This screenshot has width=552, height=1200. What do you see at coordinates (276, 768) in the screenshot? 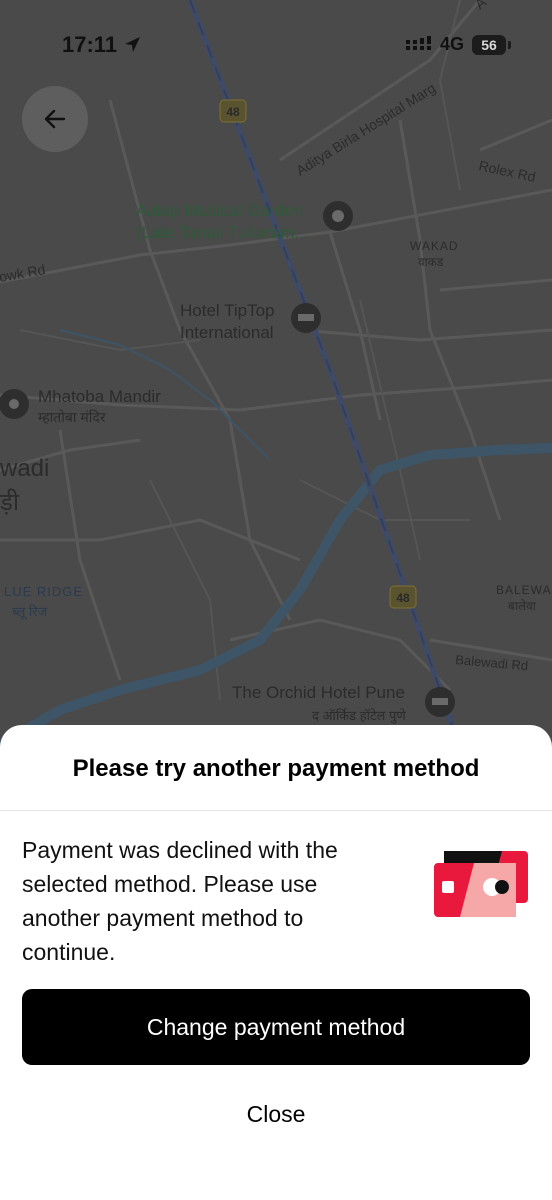
I see `sheet-title: Please try another payment method` at bounding box center [276, 768].